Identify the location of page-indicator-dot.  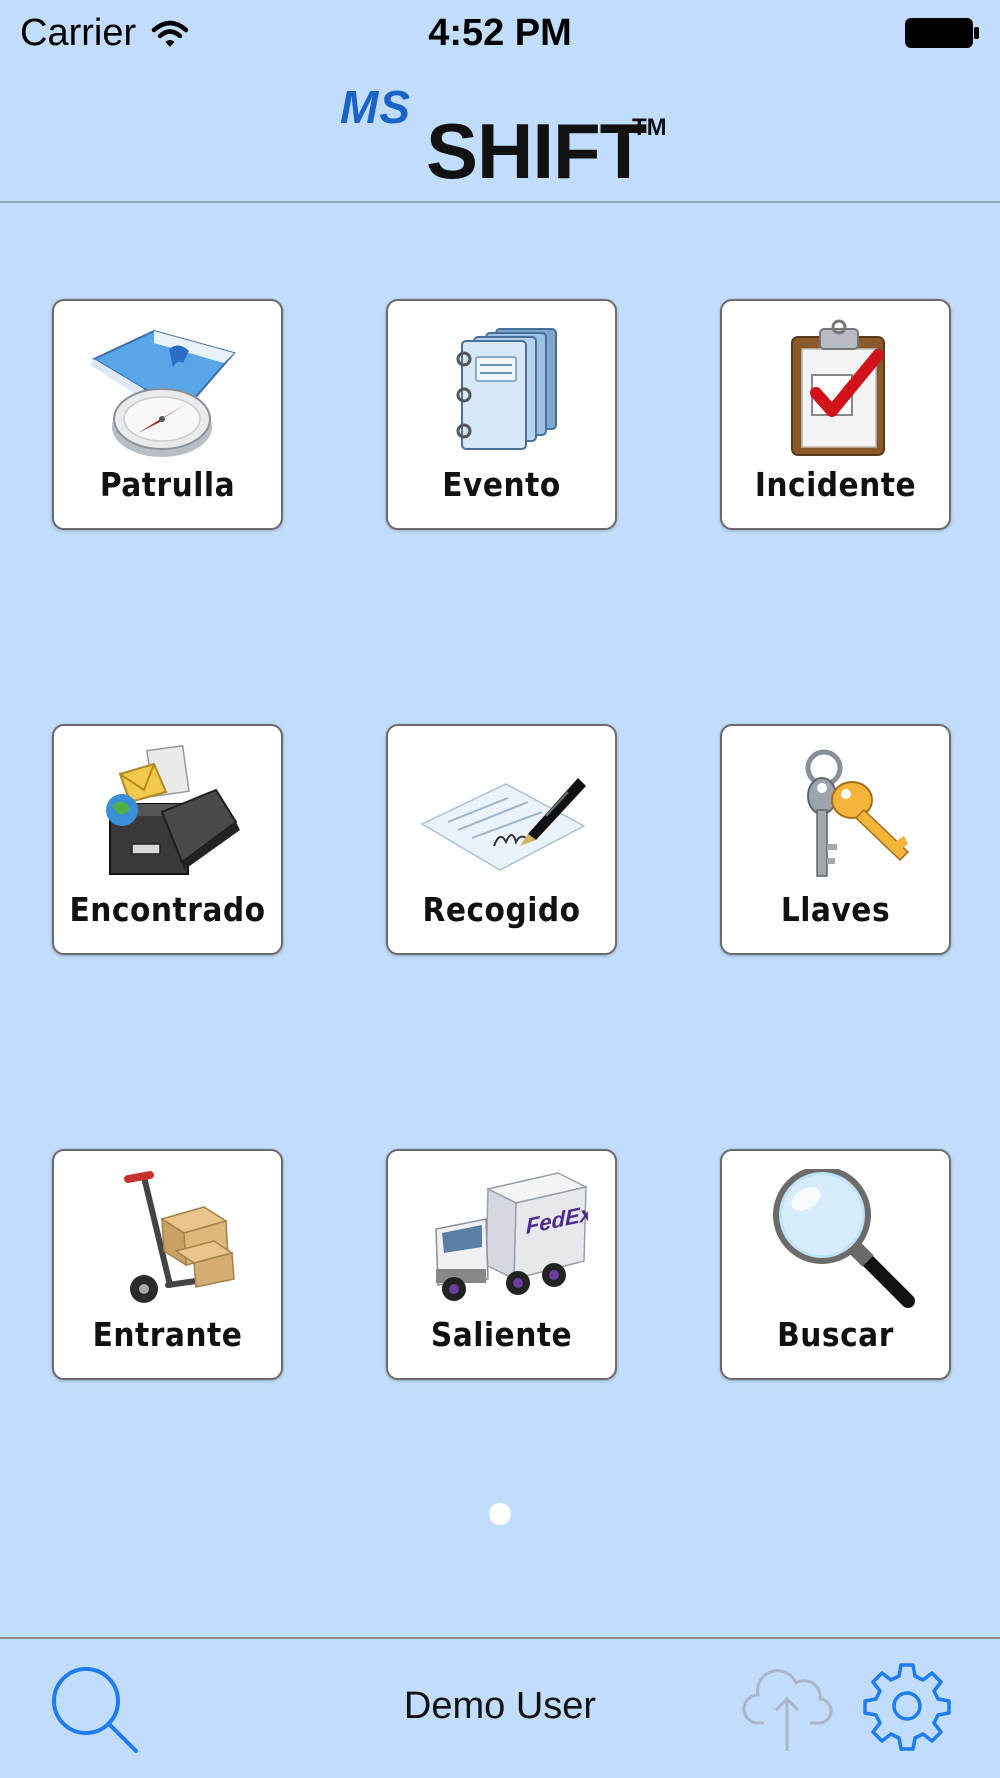
(500, 1514).